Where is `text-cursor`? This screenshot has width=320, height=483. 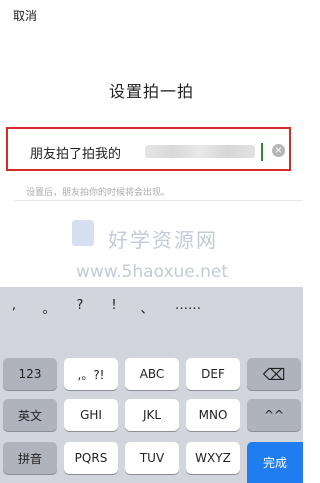
text-cursor is located at coordinates (262, 152).